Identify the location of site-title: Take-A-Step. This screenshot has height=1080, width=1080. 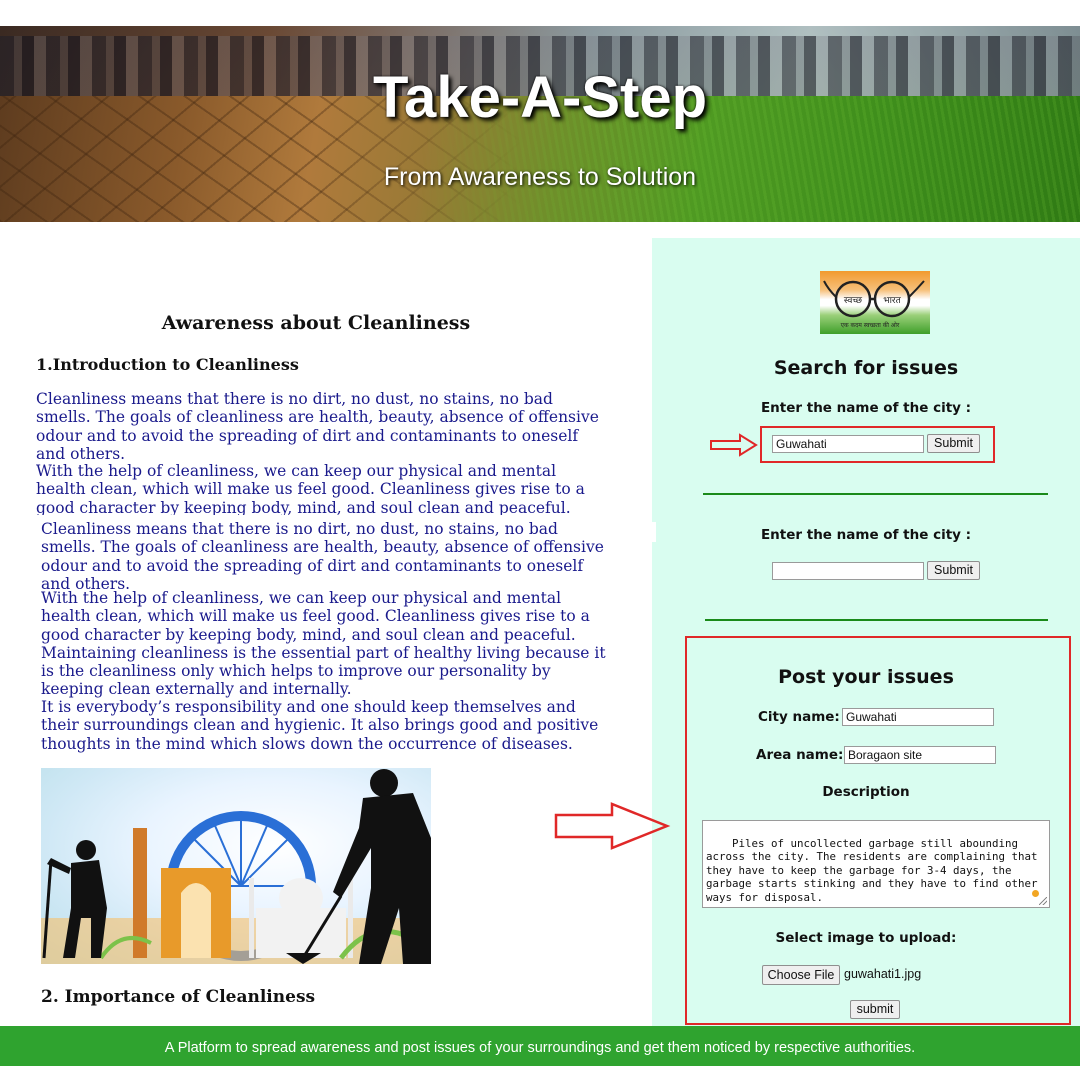
(540, 97).